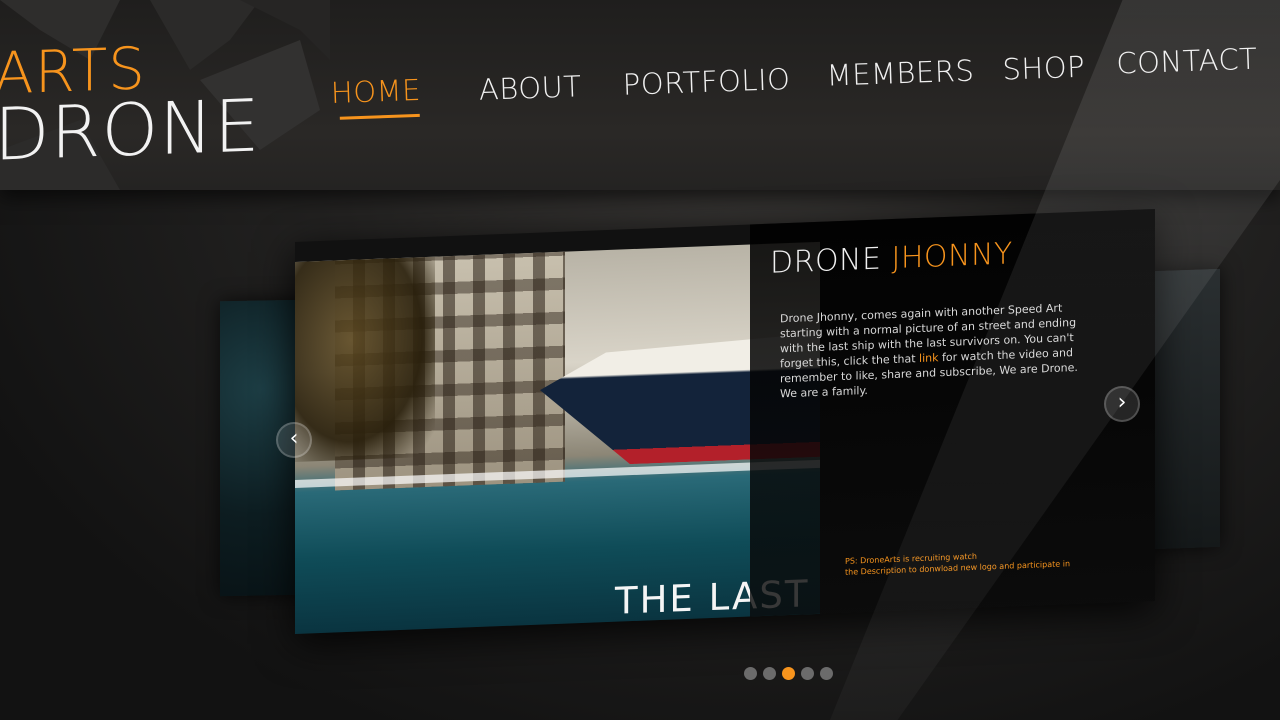 The image size is (1280, 720). What do you see at coordinates (1187, 61) in the screenshot?
I see `nav-contact: CONTACT` at bounding box center [1187, 61].